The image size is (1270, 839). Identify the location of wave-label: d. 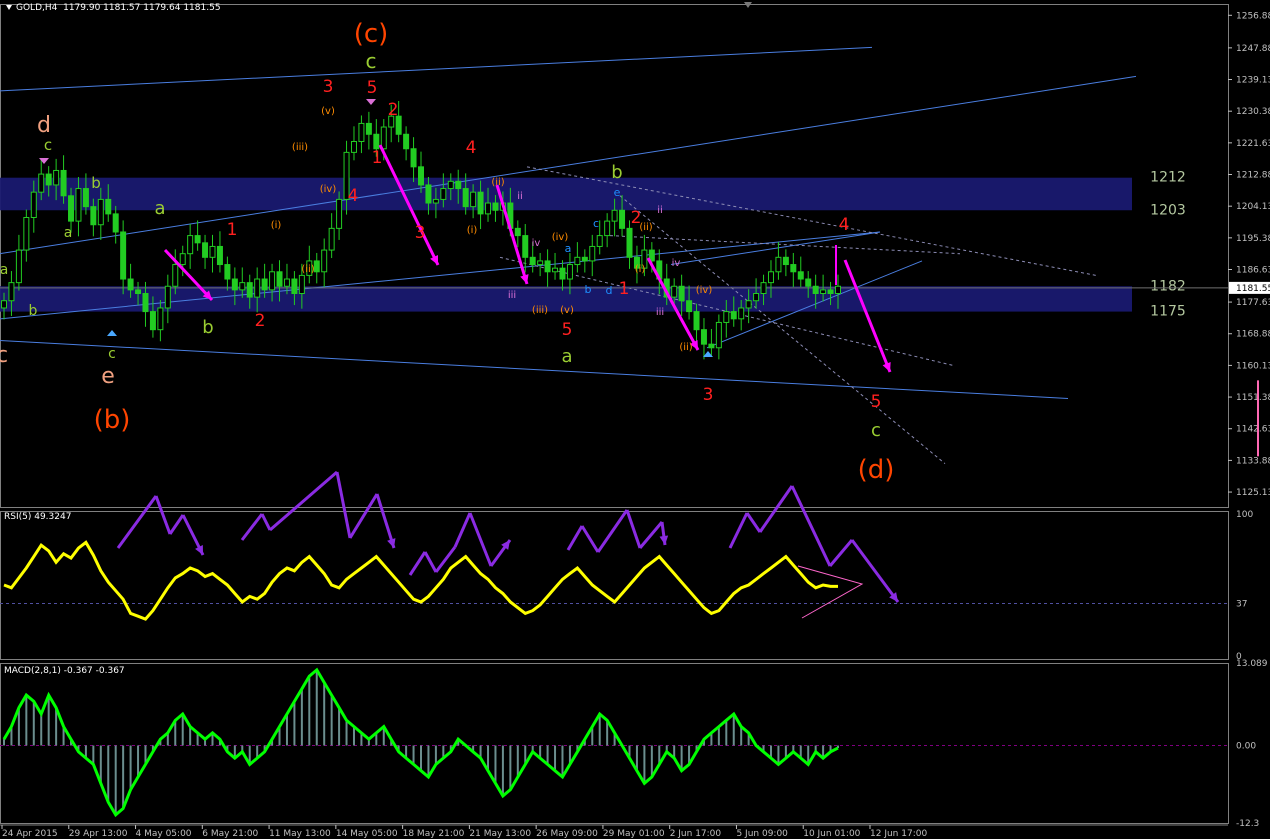
(609, 290).